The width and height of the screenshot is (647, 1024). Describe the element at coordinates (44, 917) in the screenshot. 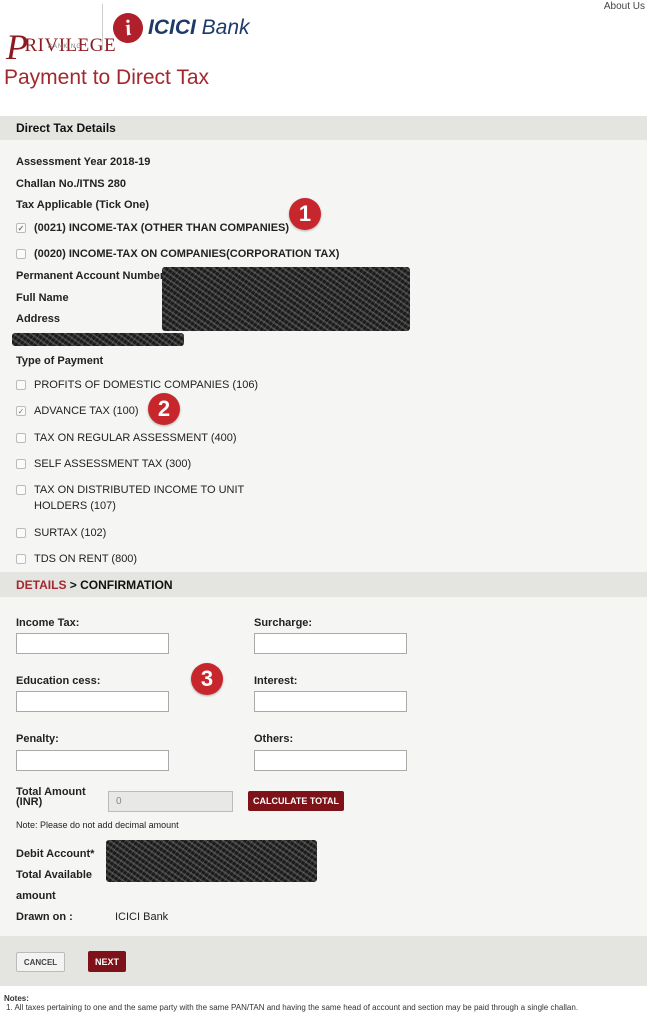

I see `drawn-on-label: Drawn on :` at that location.